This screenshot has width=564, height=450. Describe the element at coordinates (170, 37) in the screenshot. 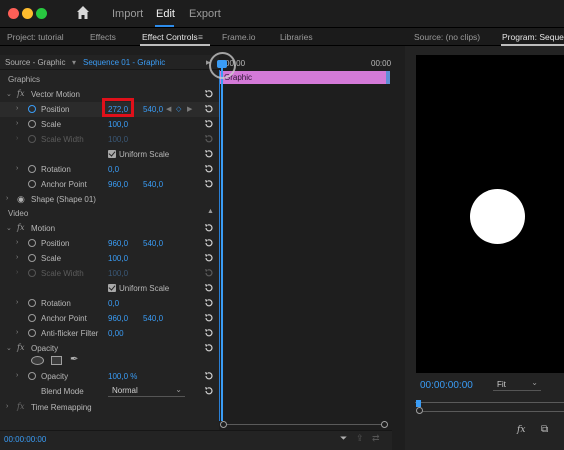

I see `tab-effect-controls: Effect Controls` at that location.